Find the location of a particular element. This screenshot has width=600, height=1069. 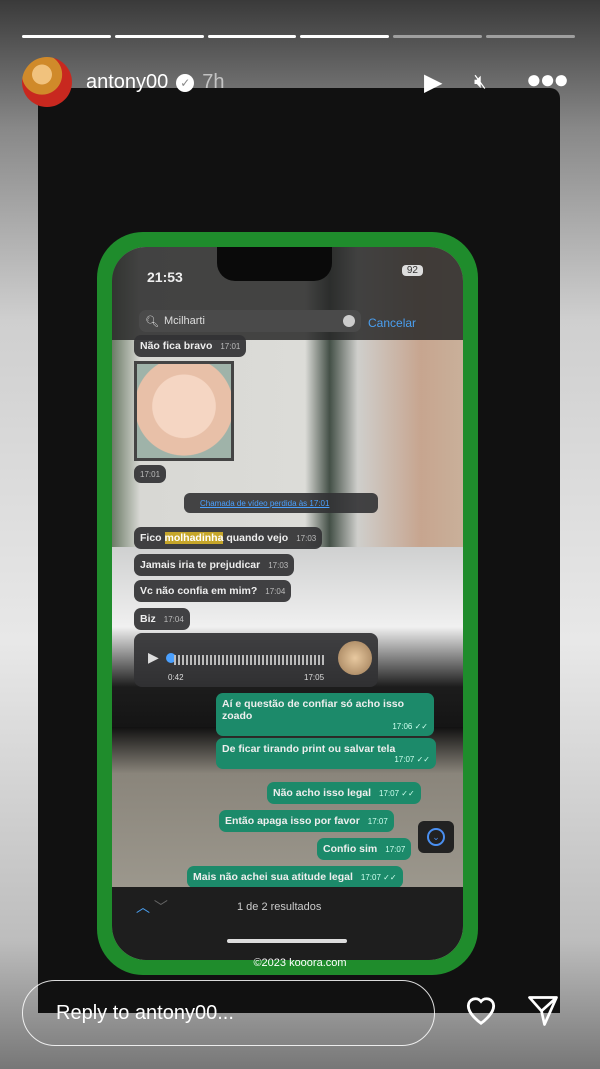

story-progress is located at coordinates (298, 36).